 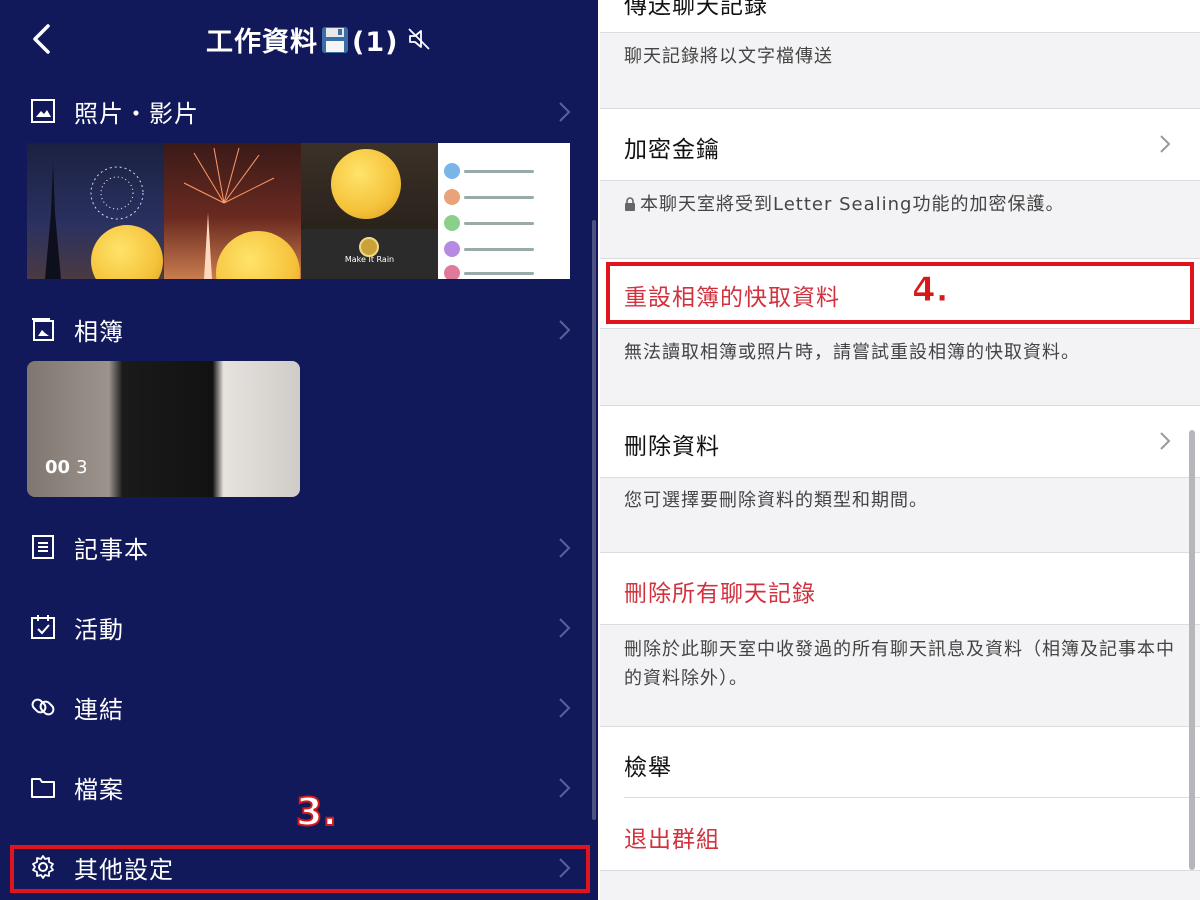 What do you see at coordinates (43, 547) in the screenshot?
I see `notes-icon` at bounding box center [43, 547].